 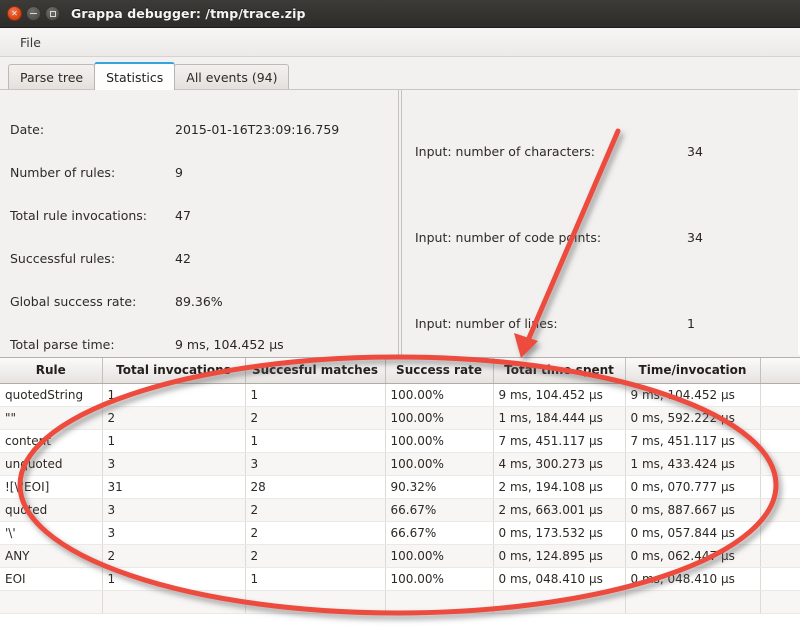 What do you see at coordinates (52, 77) in the screenshot?
I see `tab-parse-tree: Parse tree` at bounding box center [52, 77].